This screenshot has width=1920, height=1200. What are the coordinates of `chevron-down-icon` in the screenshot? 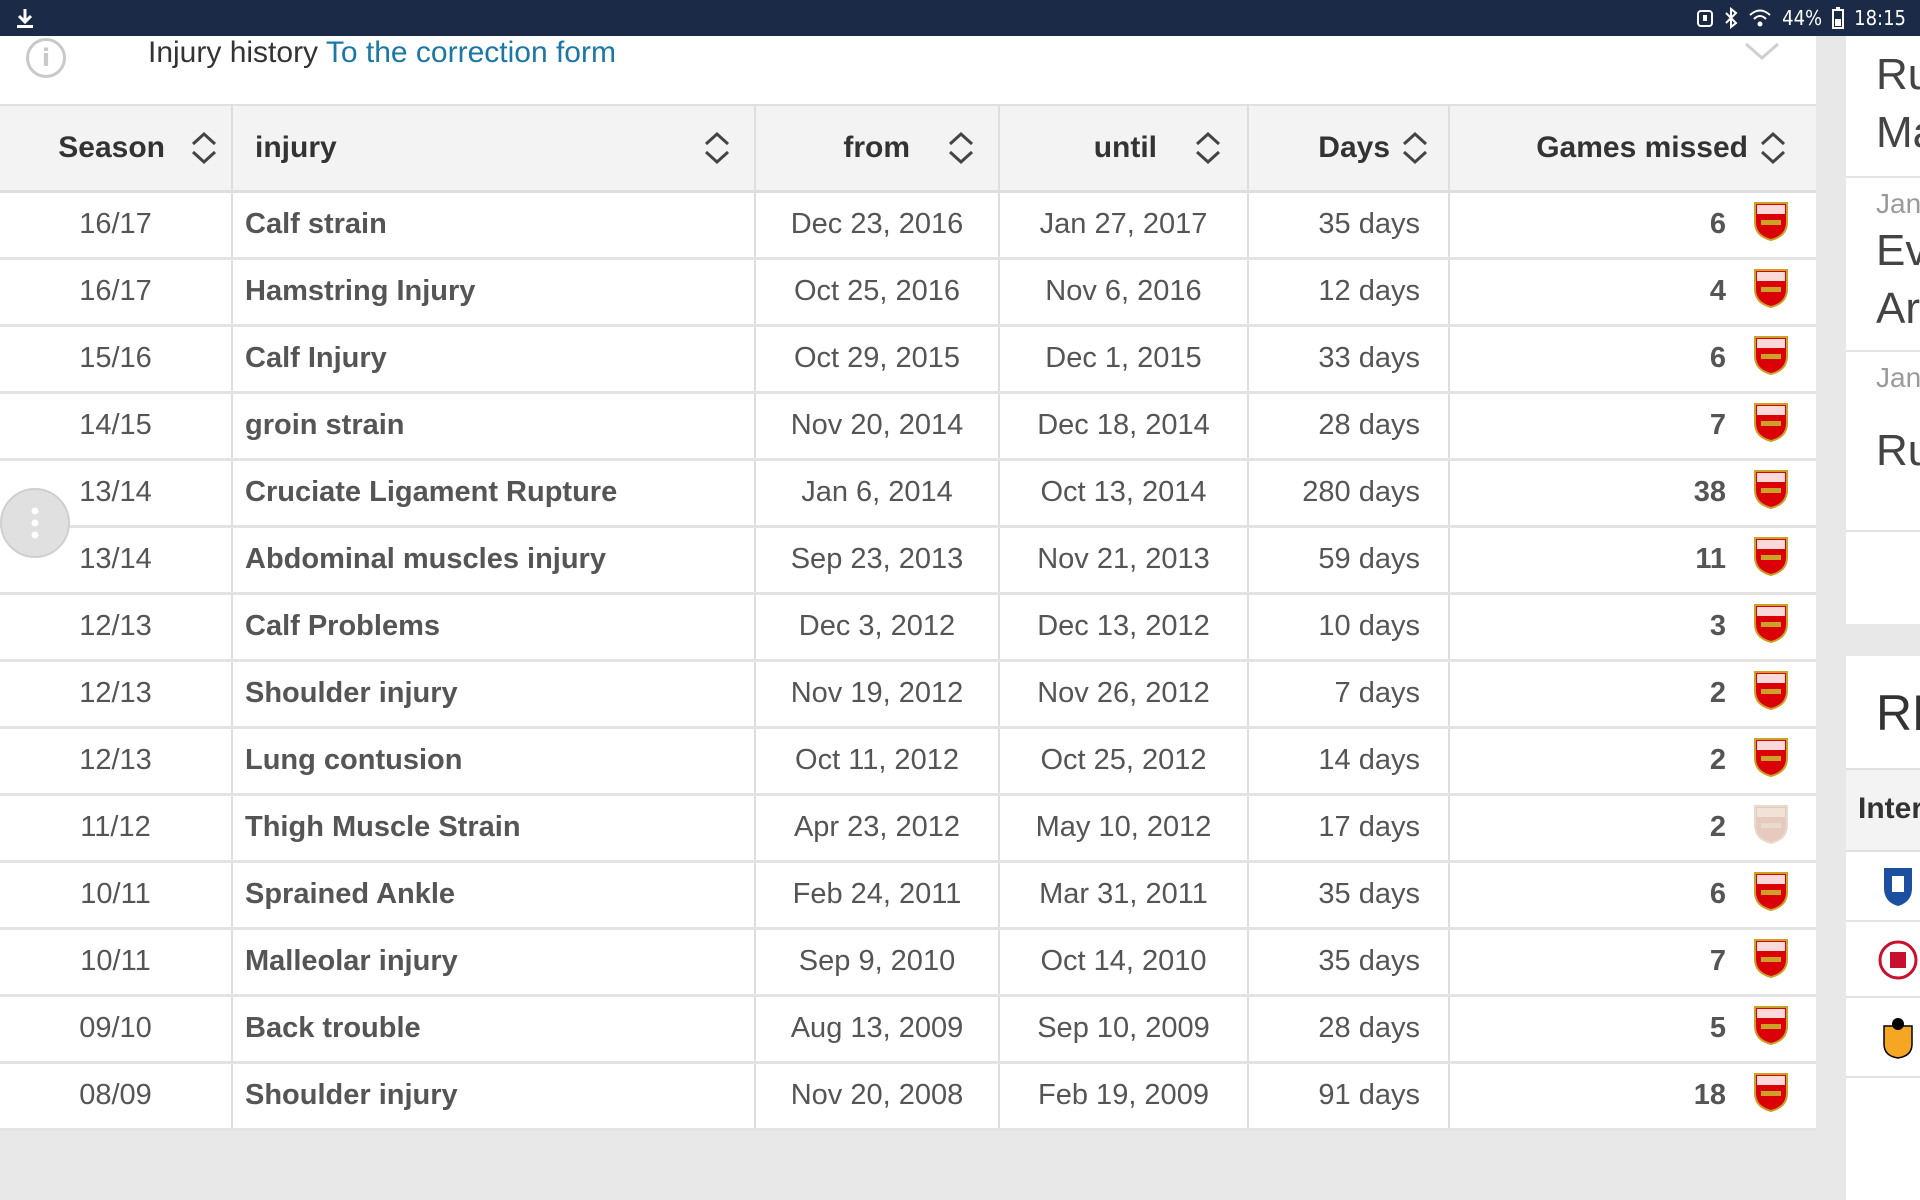 It's located at (1762, 54).